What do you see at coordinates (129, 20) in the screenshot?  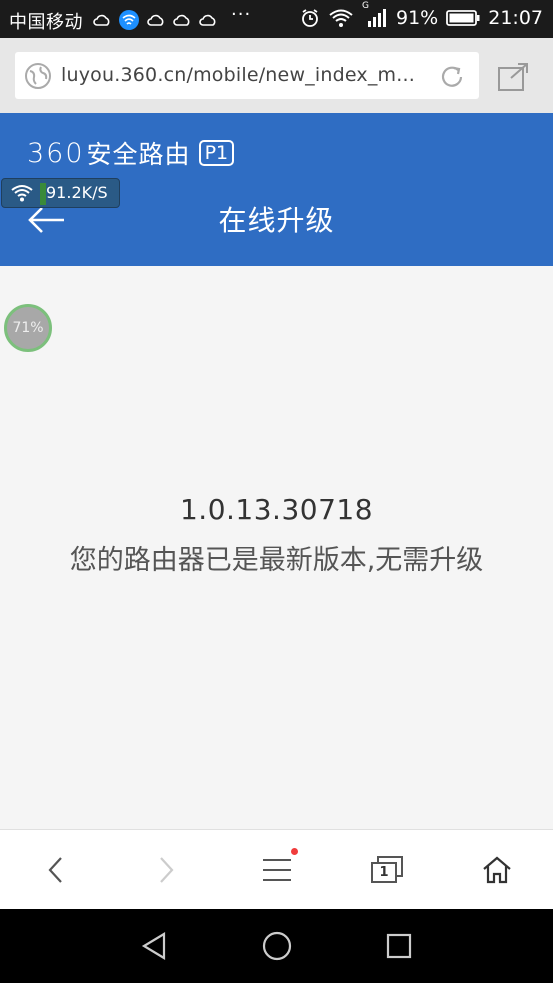 I see `wifi-notification-icon` at bounding box center [129, 20].